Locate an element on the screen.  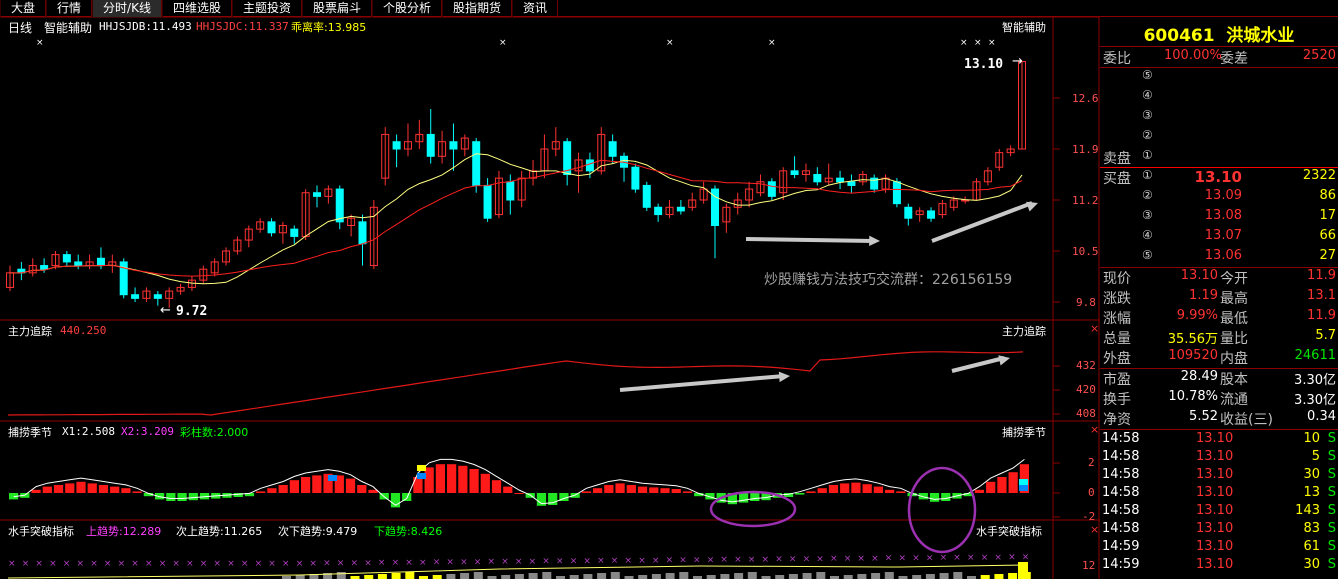
indicator-line2: HHJSJDC:11.337 is located at coordinates (242, 26).